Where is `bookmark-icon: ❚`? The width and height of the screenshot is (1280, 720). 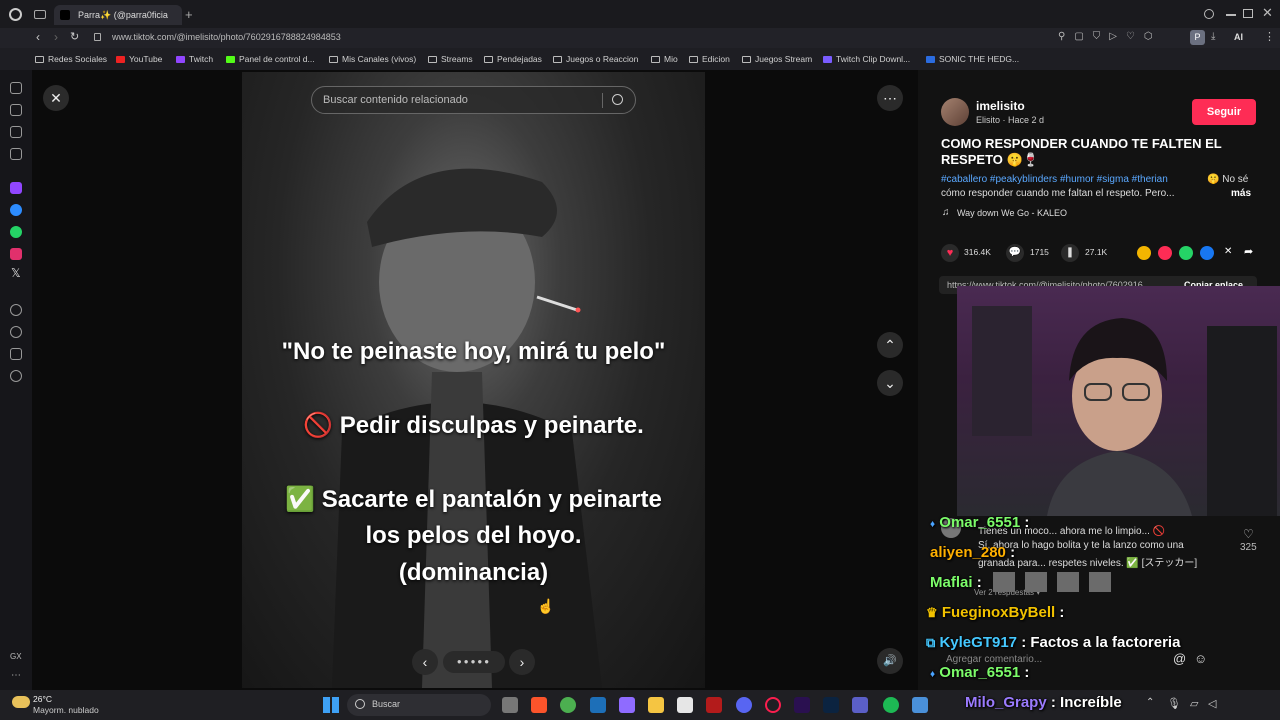 bookmark-icon: ❚ is located at coordinates (1070, 253).